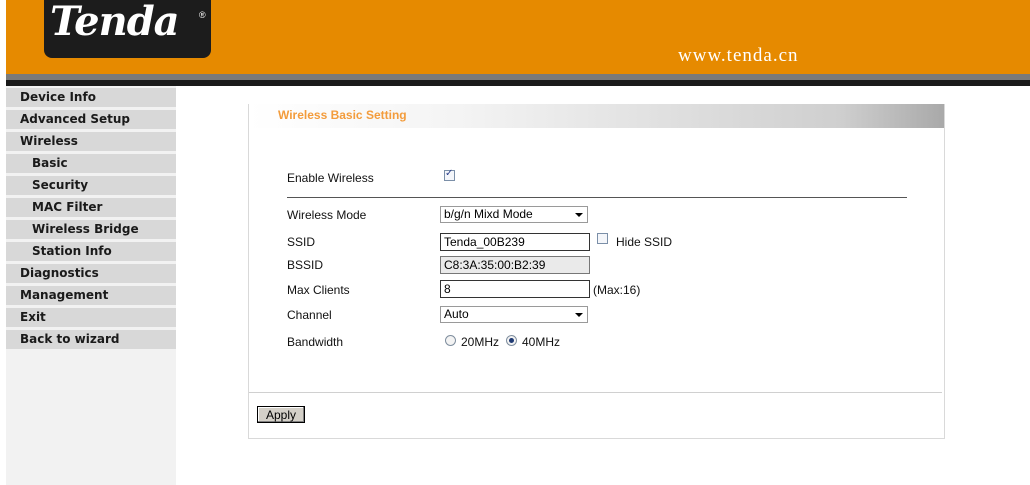 The height and width of the screenshot is (485, 1030). Describe the element at coordinates (305, 265) in the screenshot. I see `bssid-label: BSSID` at that location.